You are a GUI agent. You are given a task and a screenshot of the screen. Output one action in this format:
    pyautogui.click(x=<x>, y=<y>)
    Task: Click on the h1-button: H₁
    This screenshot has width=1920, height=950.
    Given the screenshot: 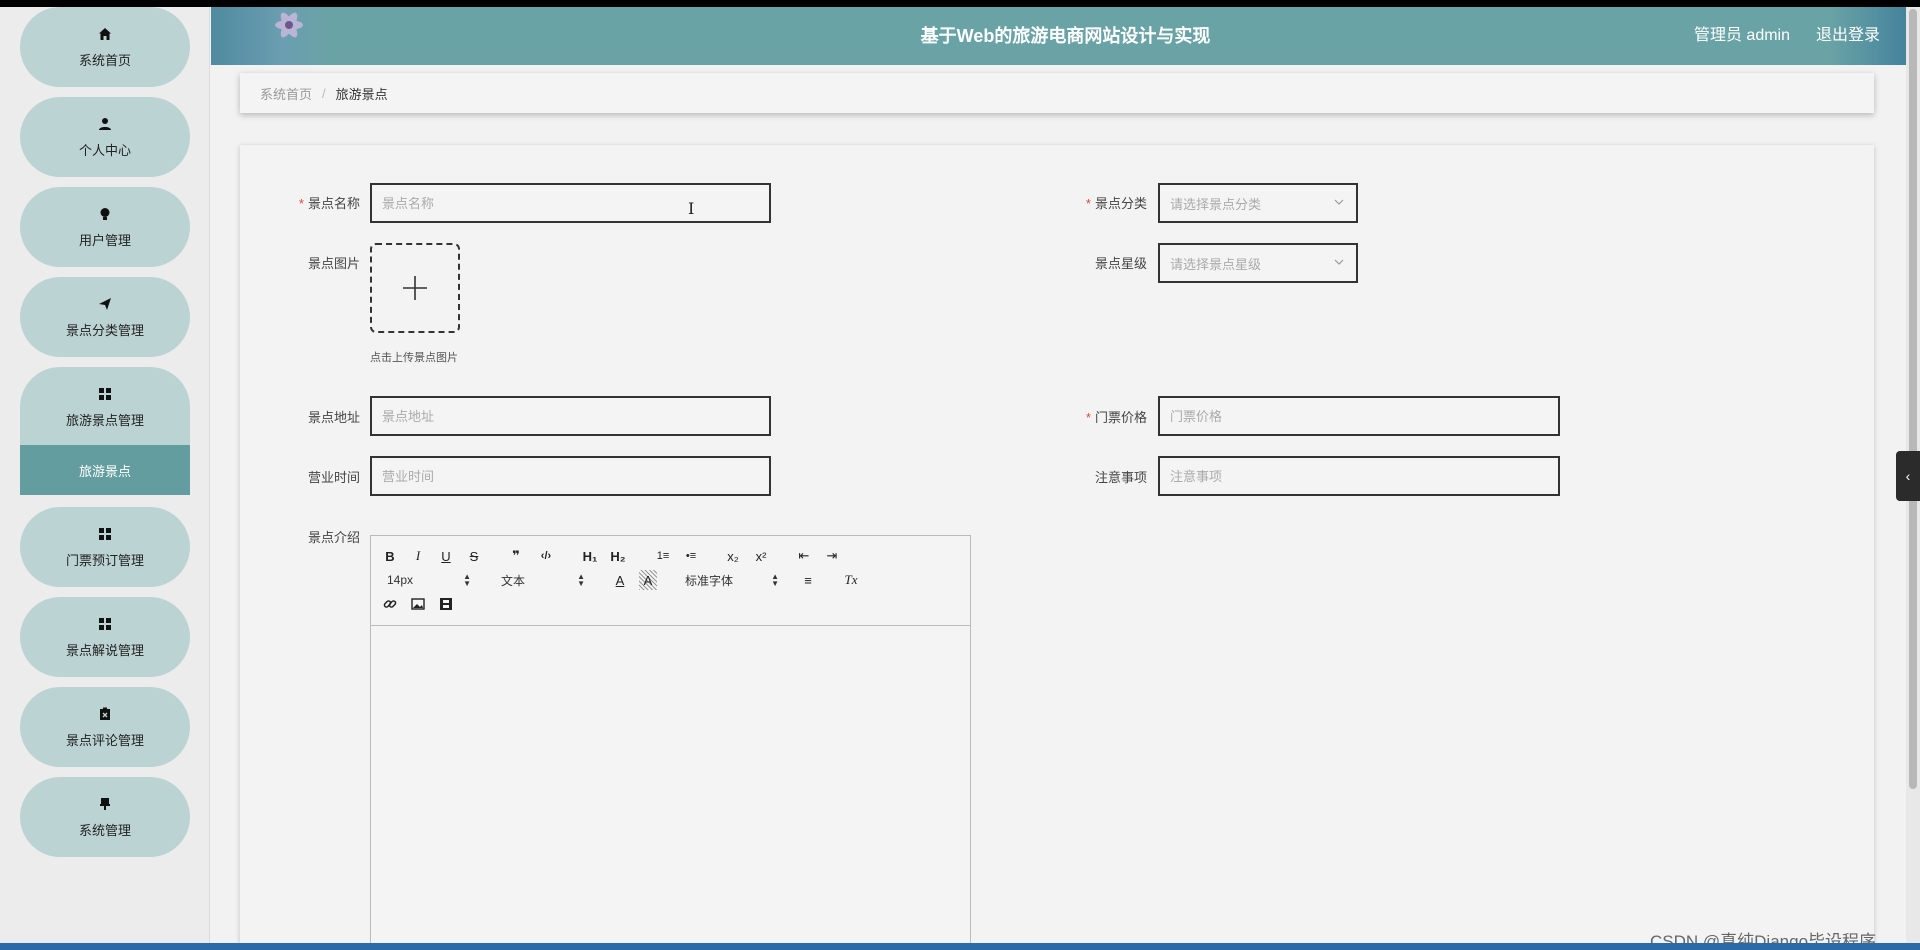 What is the action you would take?
    pyautogui.click(x=590, y=556)
    